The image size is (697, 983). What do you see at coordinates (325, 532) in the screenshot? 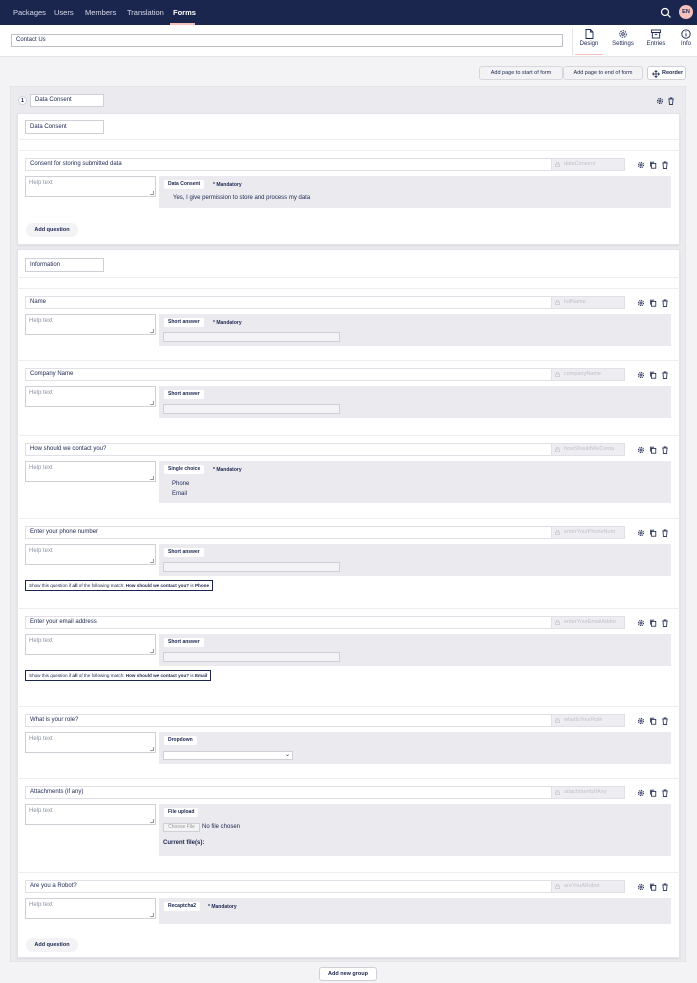
I see `question-title-input: Enter your phone number` at bounding box center [325, 532].